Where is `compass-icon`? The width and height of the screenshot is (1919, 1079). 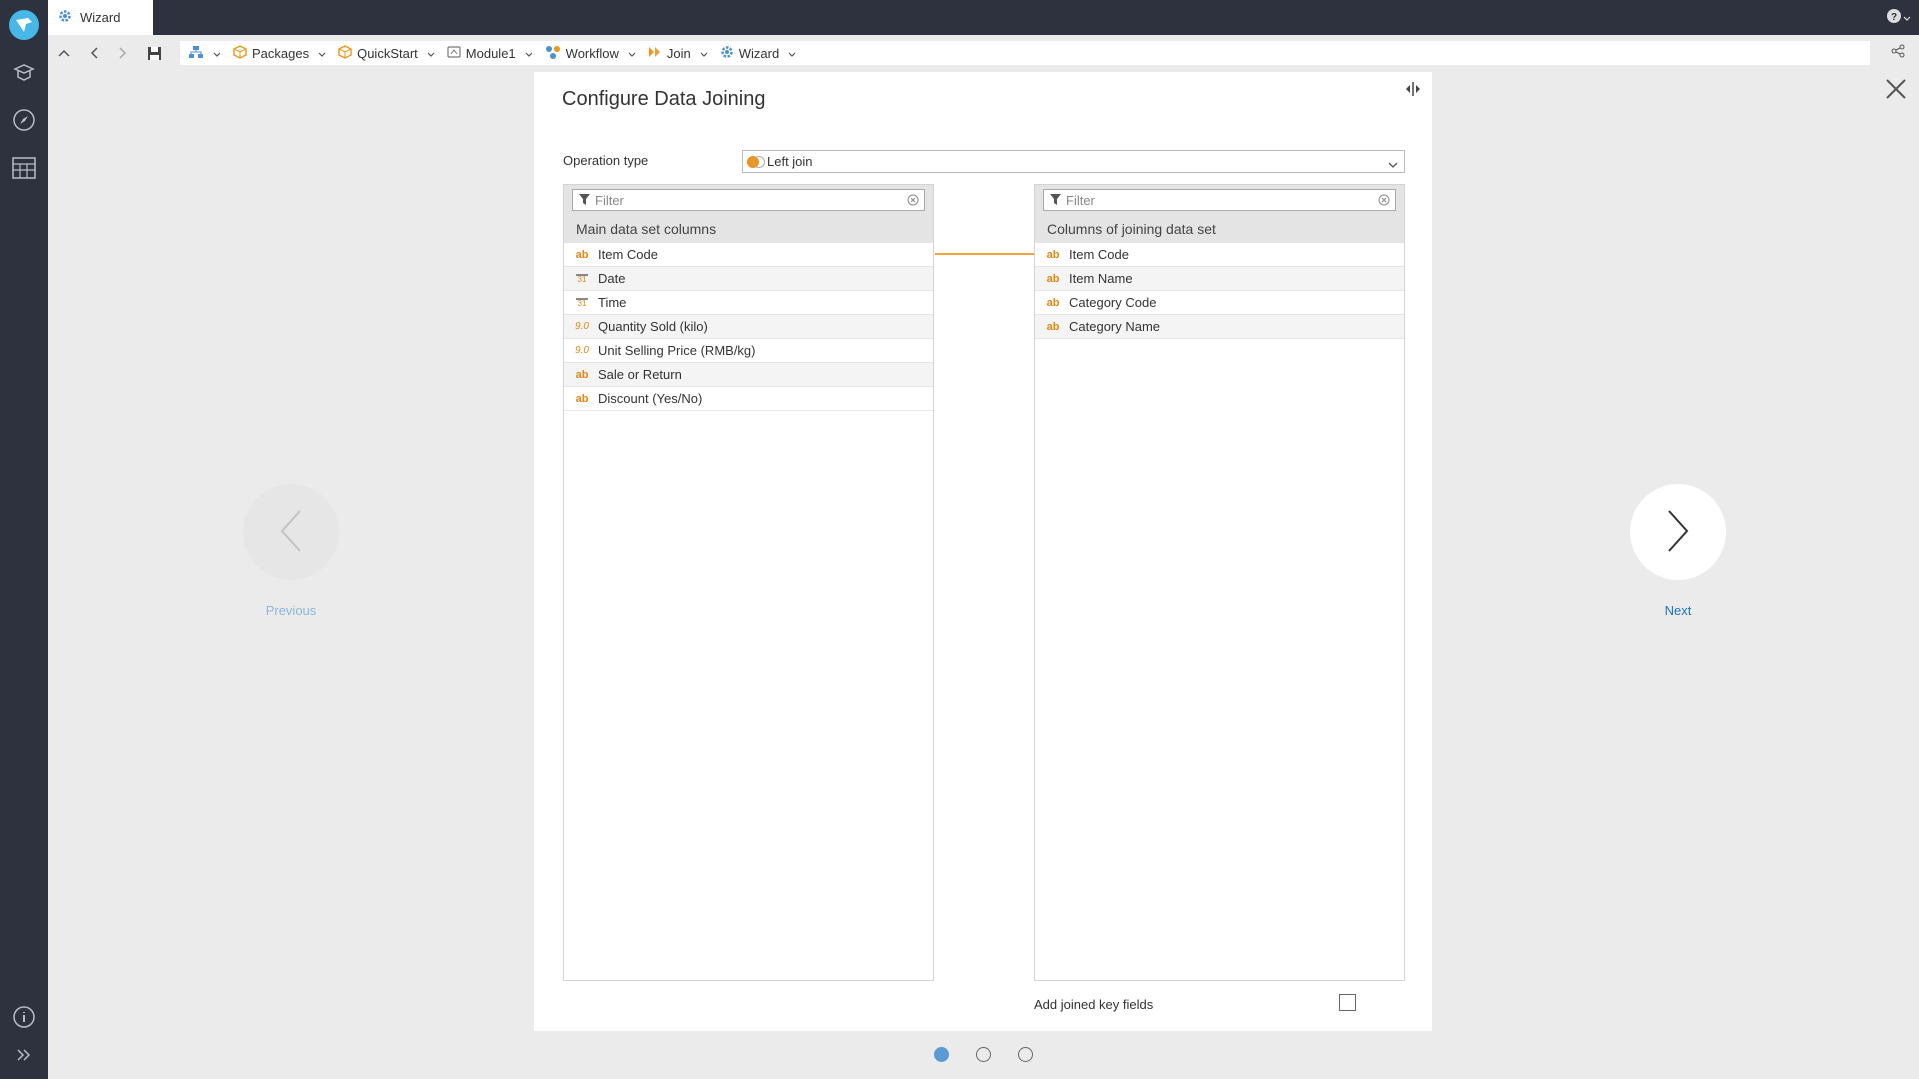
compass-icon is located at coordinates (24, 120).